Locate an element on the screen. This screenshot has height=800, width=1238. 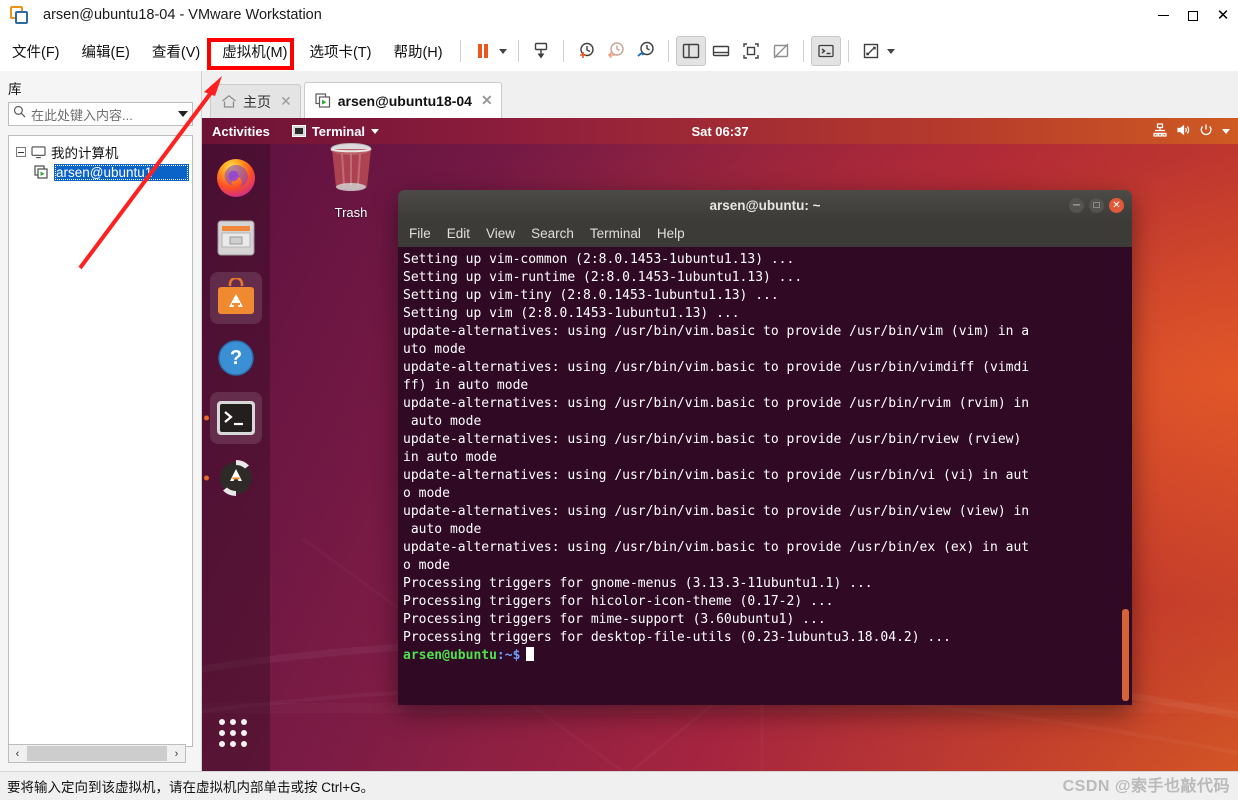
clock: Sat 06:37 is located at coordinates (719, 131).